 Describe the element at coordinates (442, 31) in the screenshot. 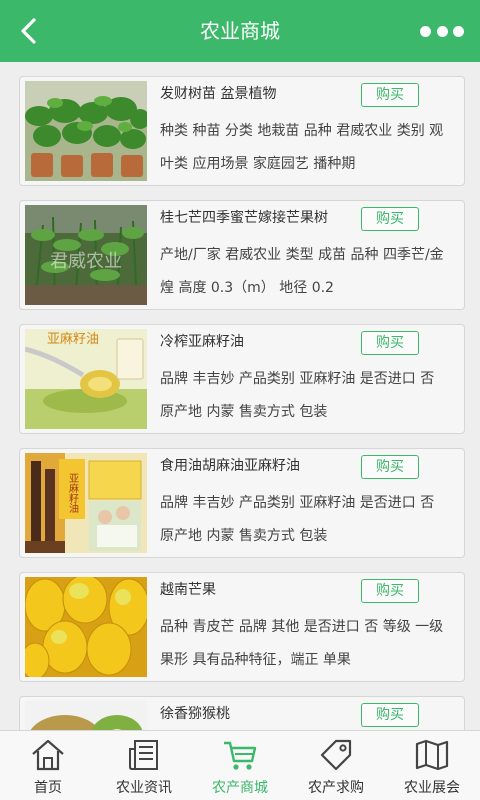

I see `more-button` at that location.